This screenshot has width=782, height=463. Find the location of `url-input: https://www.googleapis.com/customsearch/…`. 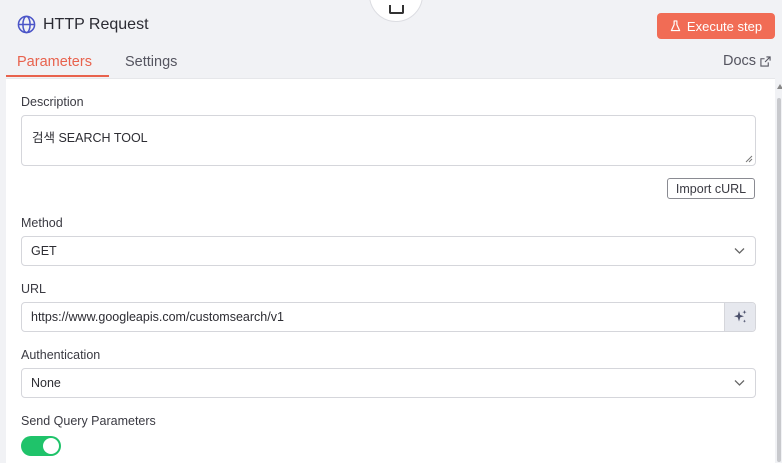

url-input: https://www.googleapis.com/customsearch/… is located at coordinates (388, 317).